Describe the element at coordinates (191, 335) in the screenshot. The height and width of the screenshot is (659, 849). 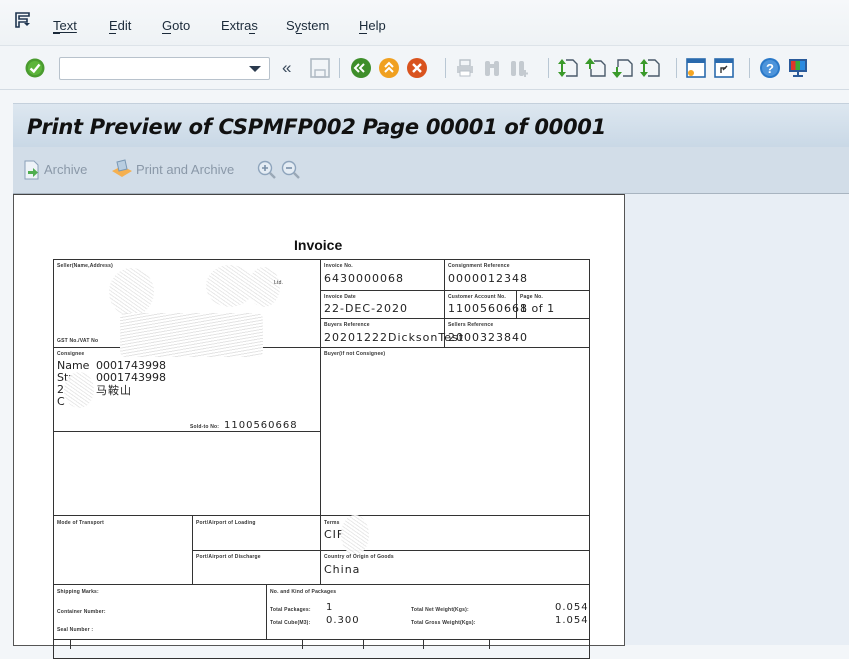
I see `redacted-gst-number` at that location.